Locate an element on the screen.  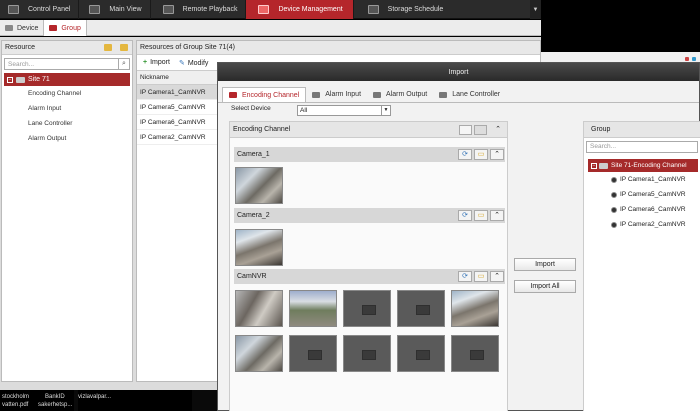
delete-group-icon is located at coordinates (124, 47).